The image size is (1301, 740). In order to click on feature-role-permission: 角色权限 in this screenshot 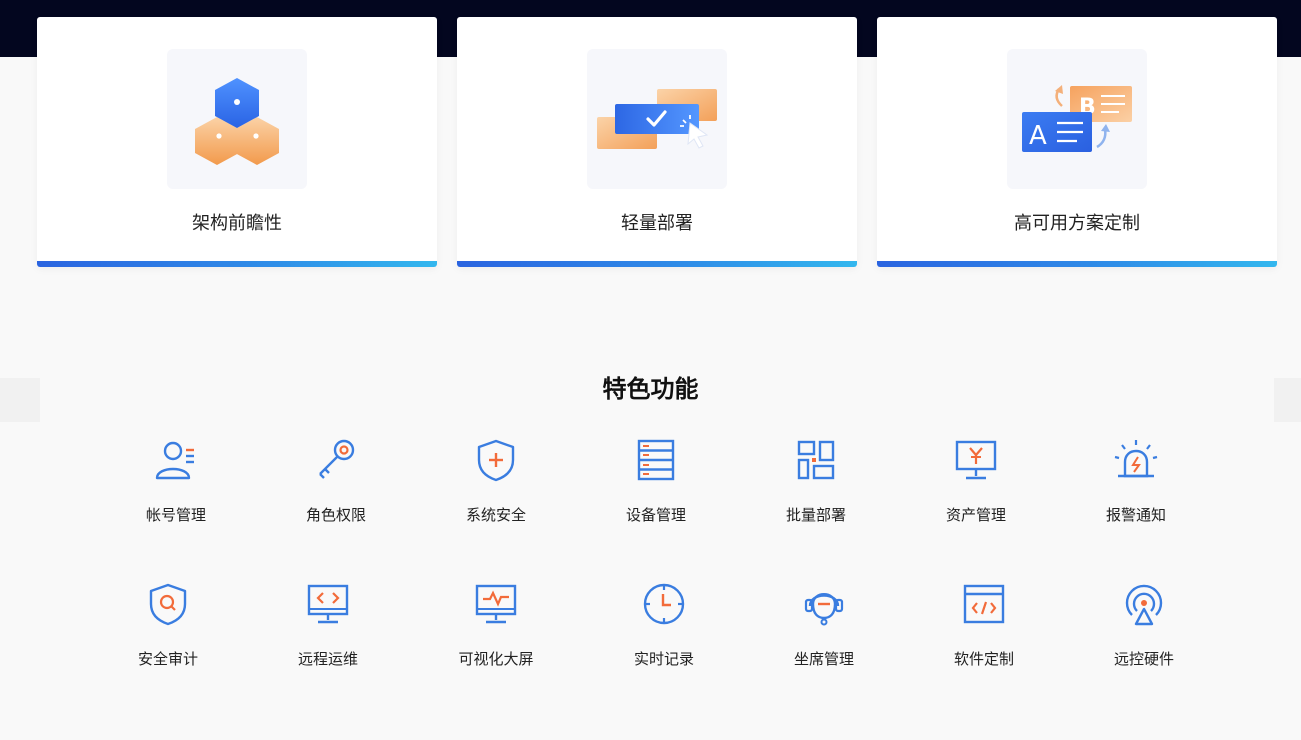, I will do `click(336, 488)`.